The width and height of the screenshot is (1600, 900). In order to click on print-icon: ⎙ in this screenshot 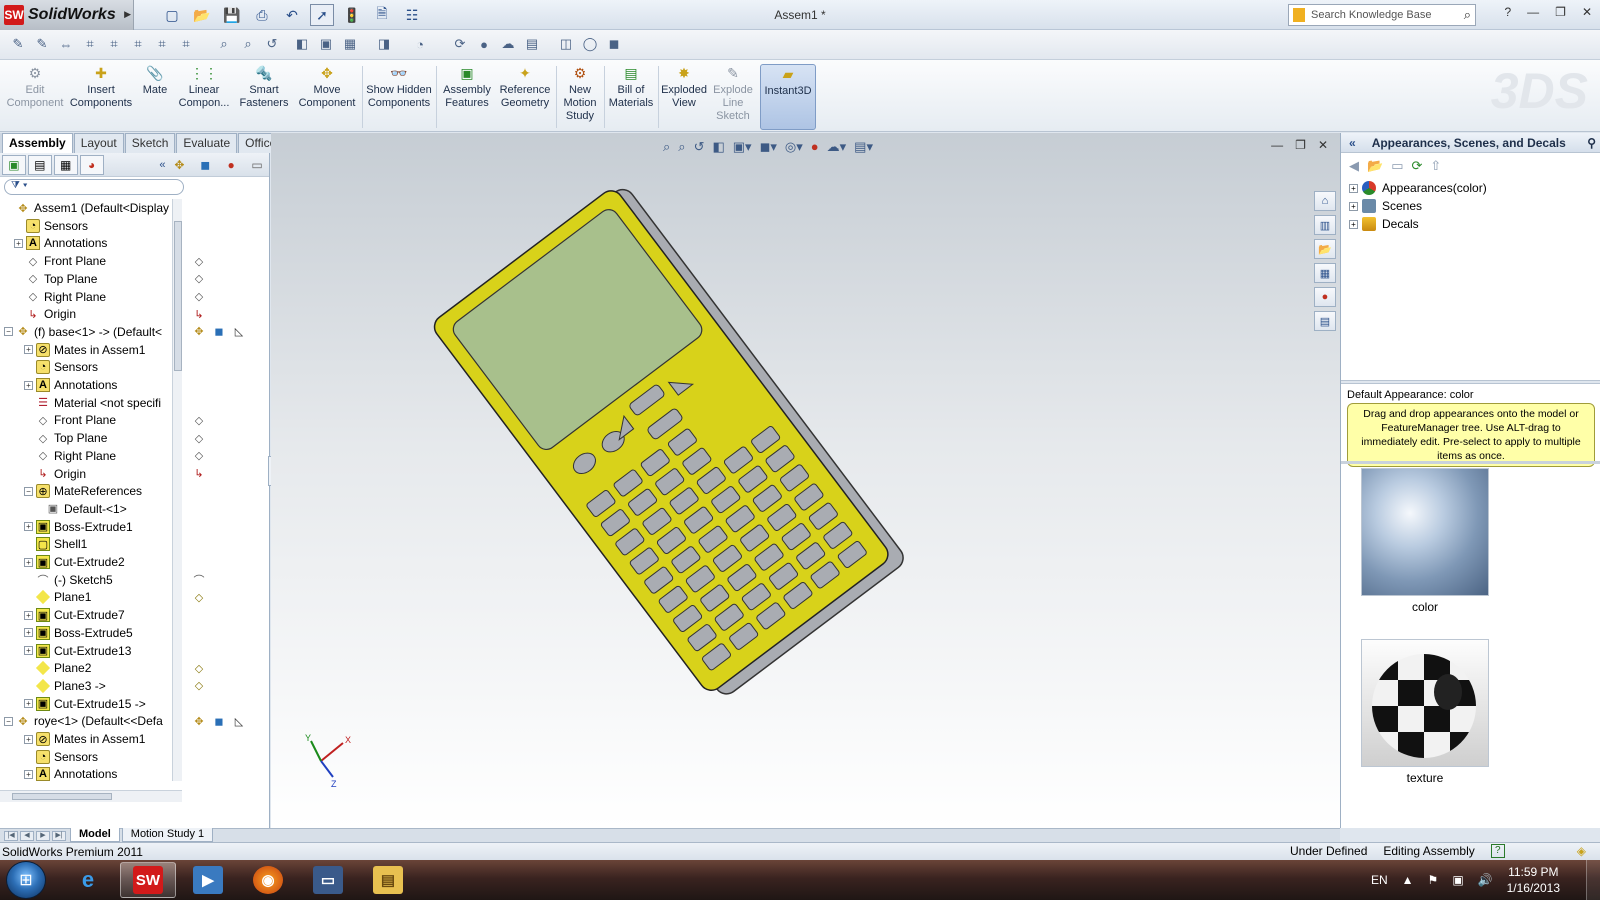, I will do `click(262, 15)`.